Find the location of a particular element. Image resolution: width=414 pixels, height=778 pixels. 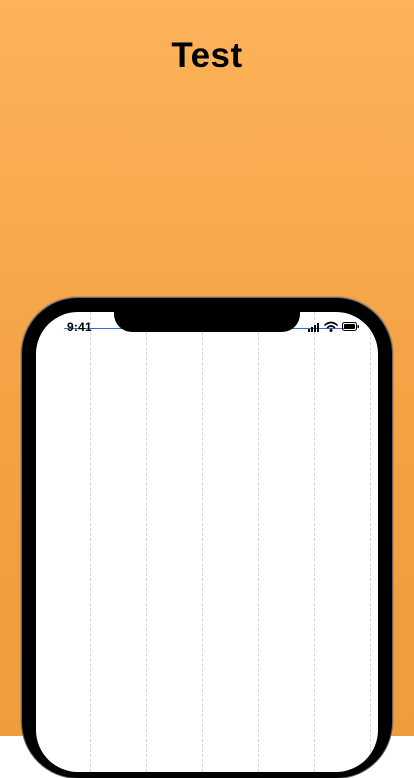

status-bar-icons is located at coordinates (334, 326).